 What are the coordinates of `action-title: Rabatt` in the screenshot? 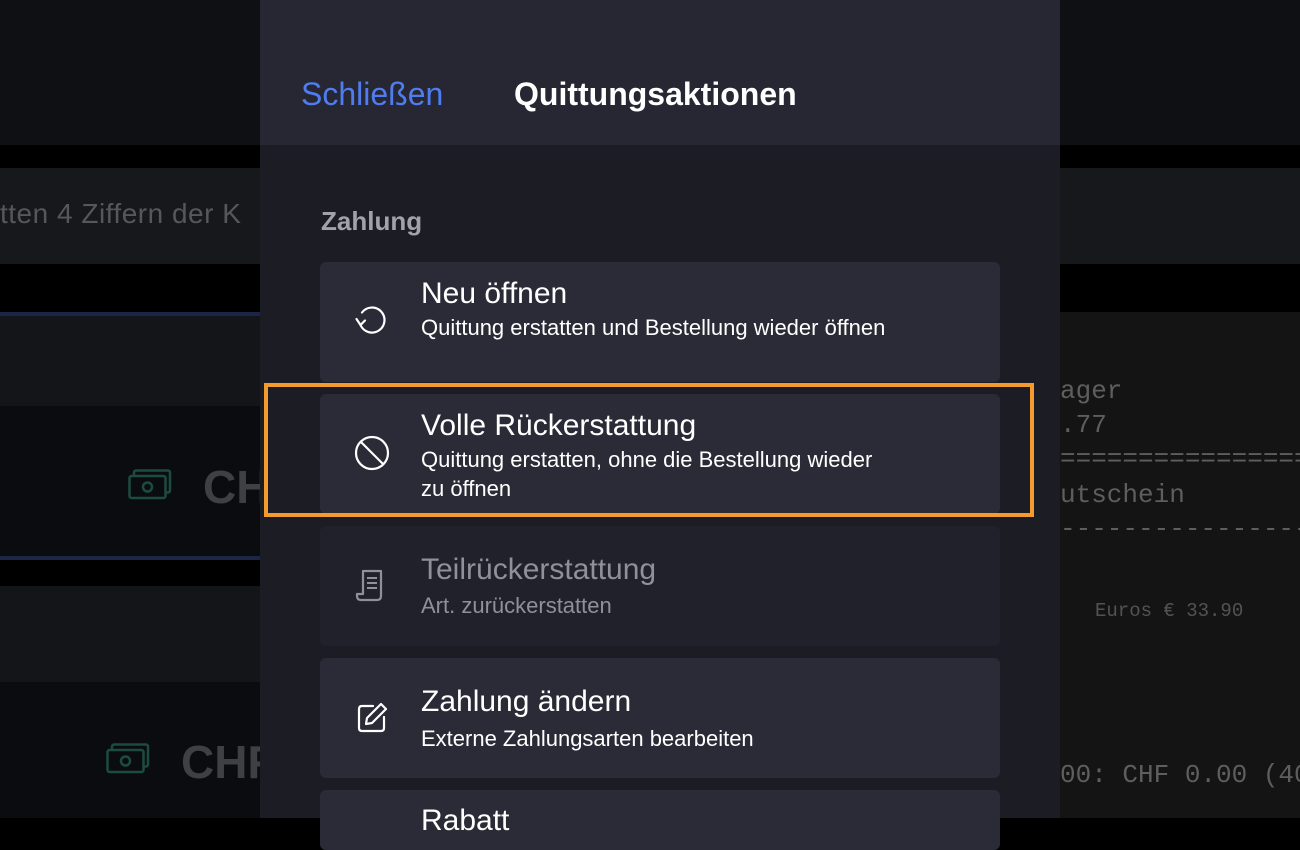 It's located at (465, 820).